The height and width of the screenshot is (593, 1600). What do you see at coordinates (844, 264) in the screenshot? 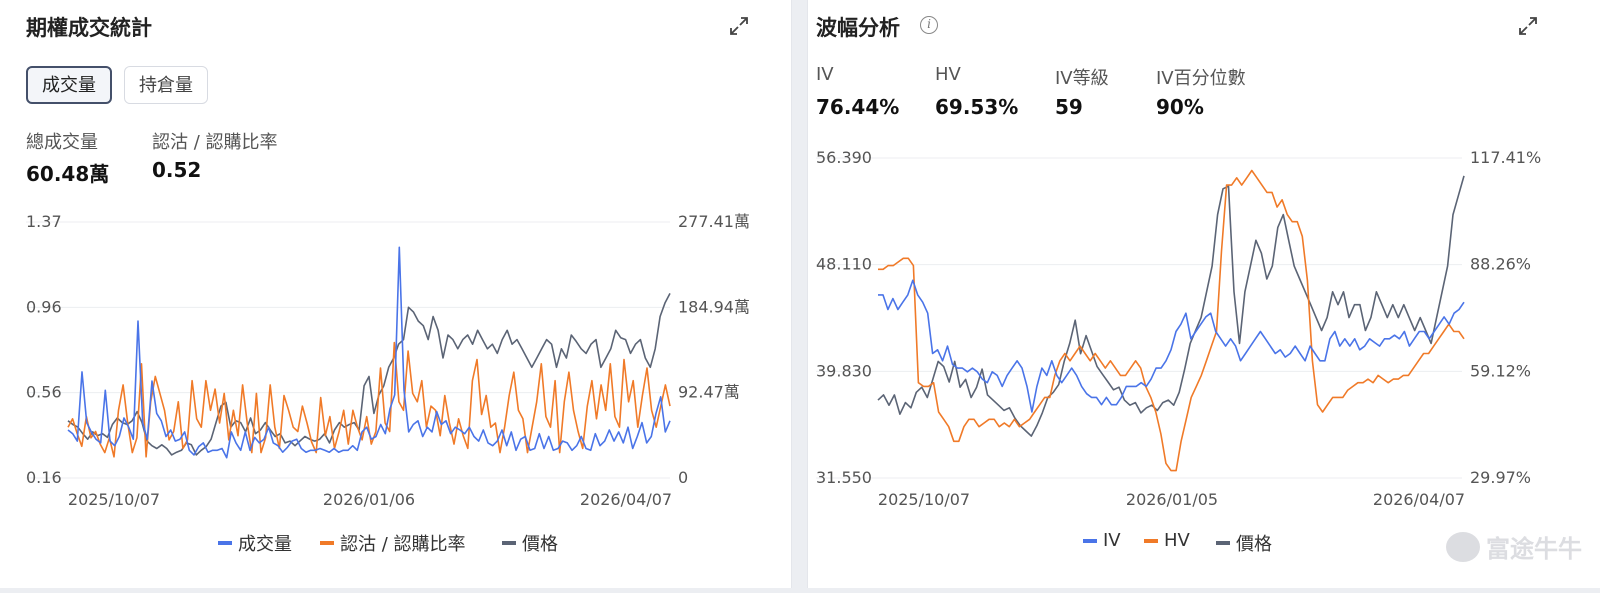
I see `left-axis-tick: 48.110` at bounding box center [844, 264].